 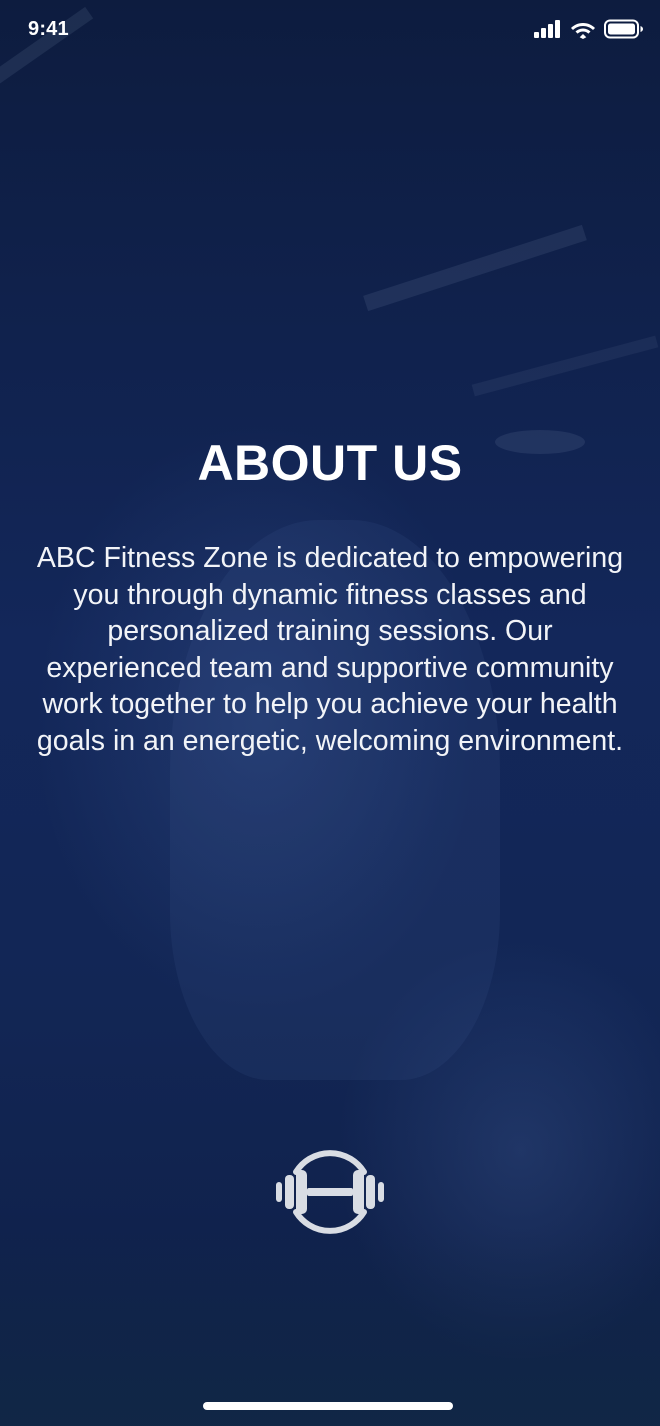 What do you see at coordinates (623, 29) in the screenshot?
I see `battery-icon` at bounding box center [623, 29].